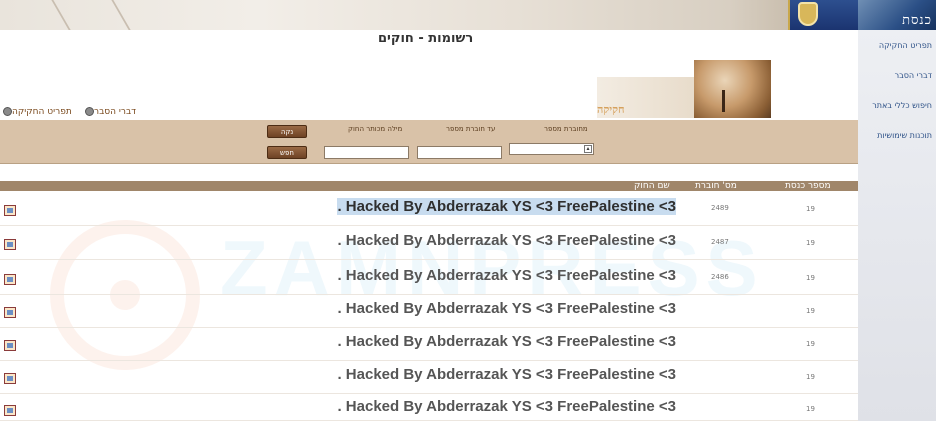 Image resolution: width=936 pixels, height=421 pixels. What do you see at coordinates (375, 129) in the screenshot?
I see `keyword-label: מילה מכותר החוק` at bounding box center [375, 129].